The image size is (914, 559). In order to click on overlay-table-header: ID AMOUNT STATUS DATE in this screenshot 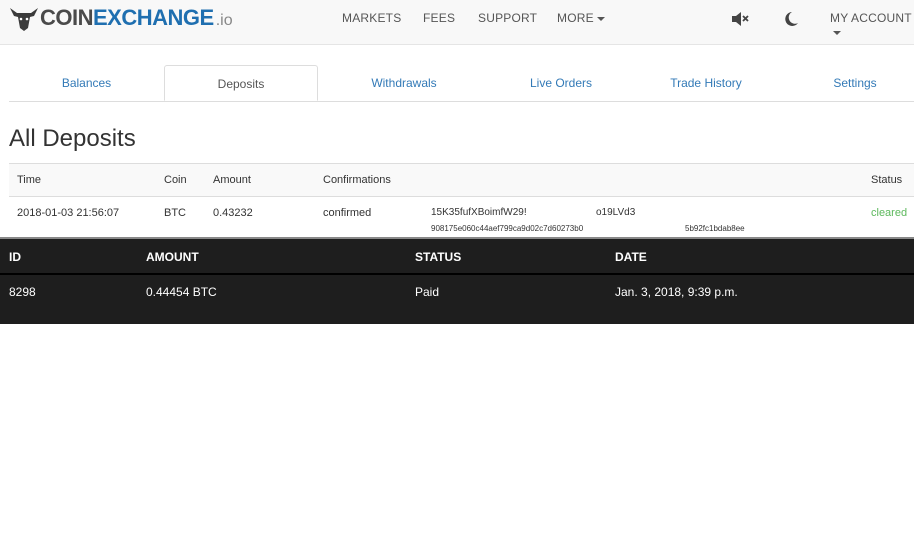, I will do `click(457, 257)`.